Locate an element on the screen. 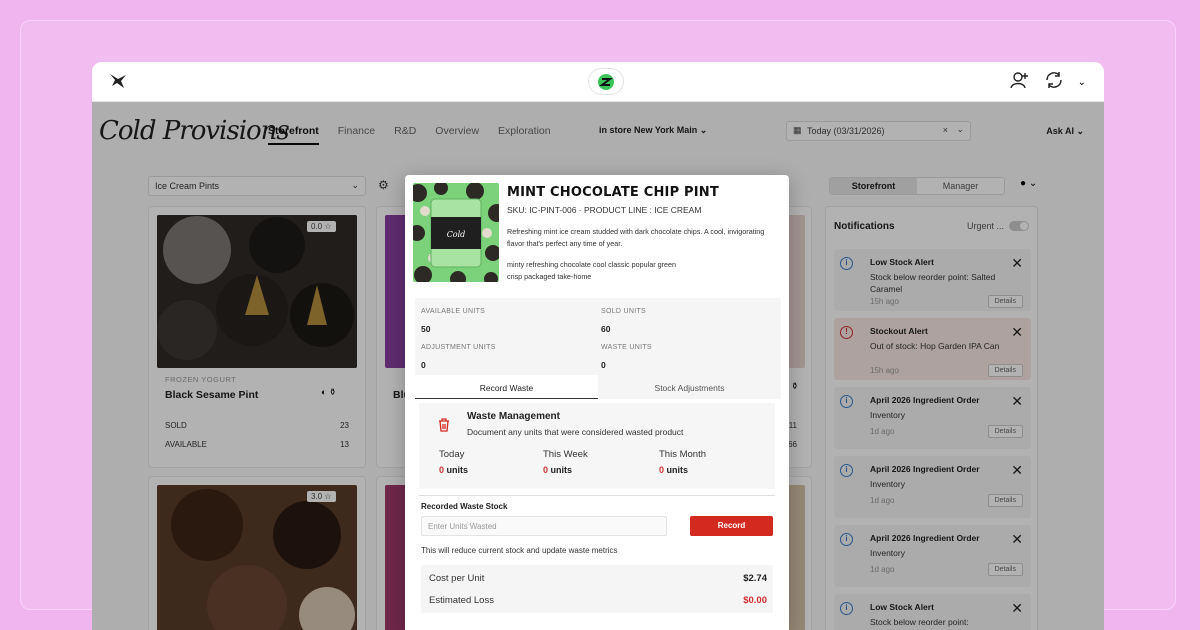  loss-value: $0.00 is located at coordinates (755, 600).